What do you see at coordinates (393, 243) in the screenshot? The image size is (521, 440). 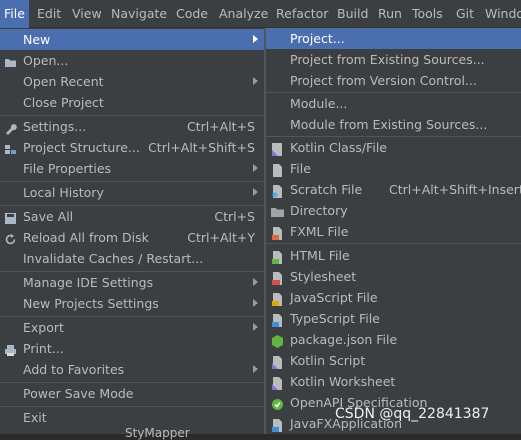 I see `menu-separator` at bounding box center [393, 243].